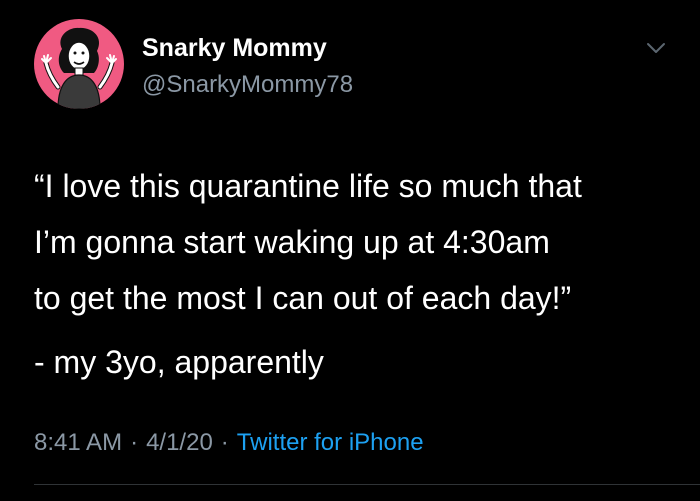 This screenshot has width=700, height=501. I want to click on tweet-line: to get the most I can out of each day!”, so click(303, 298).